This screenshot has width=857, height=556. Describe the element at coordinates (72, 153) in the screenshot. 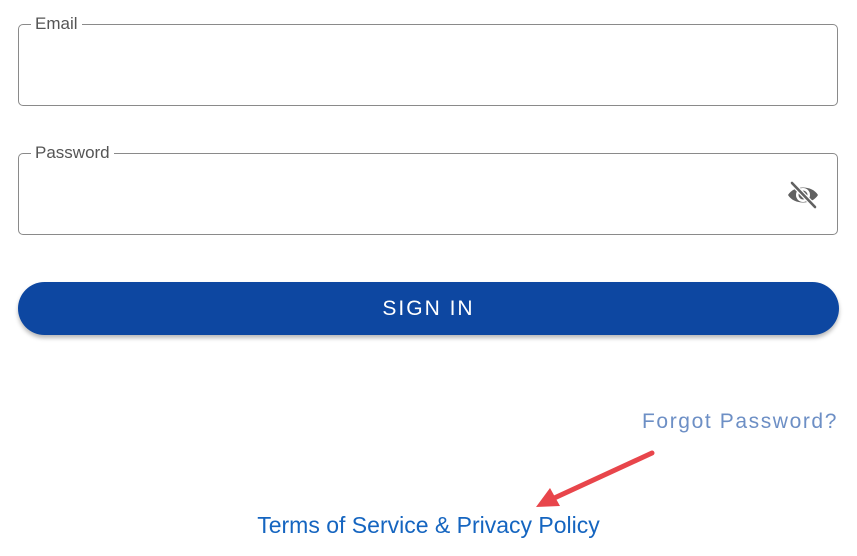

I see `password-label: Password` at that location.